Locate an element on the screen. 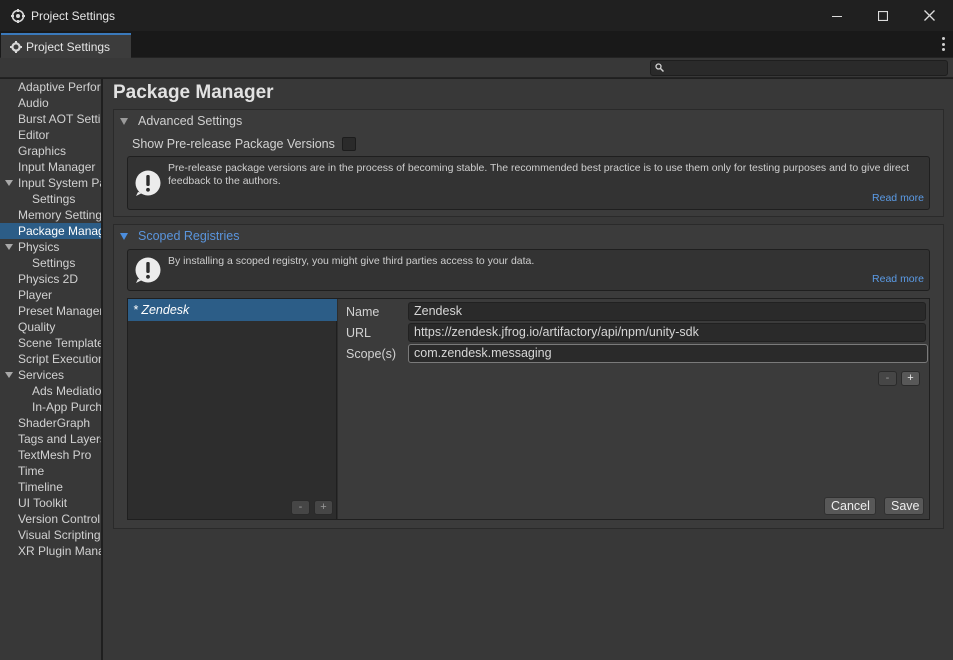 This screenshot has height=660, width=953. sidebar-item-script-execution-order: Script Execution Order is located at coordinates (50, 359).